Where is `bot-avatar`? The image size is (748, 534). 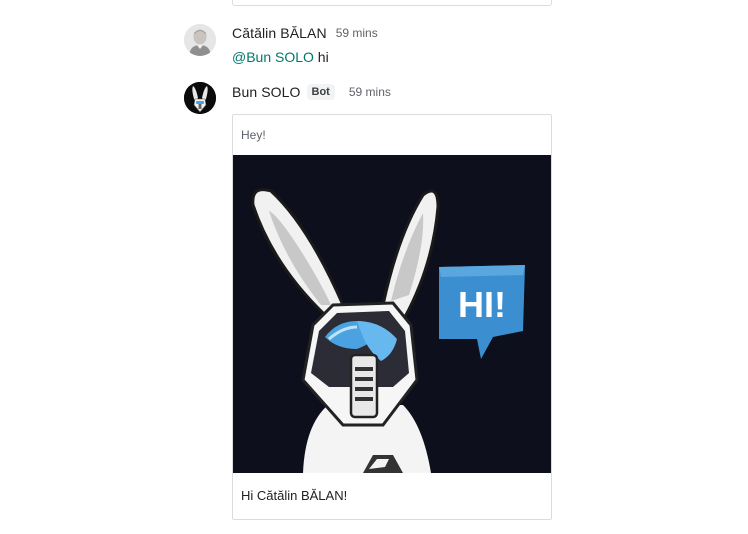 bot-avatar is located at coordinates (200, 98).